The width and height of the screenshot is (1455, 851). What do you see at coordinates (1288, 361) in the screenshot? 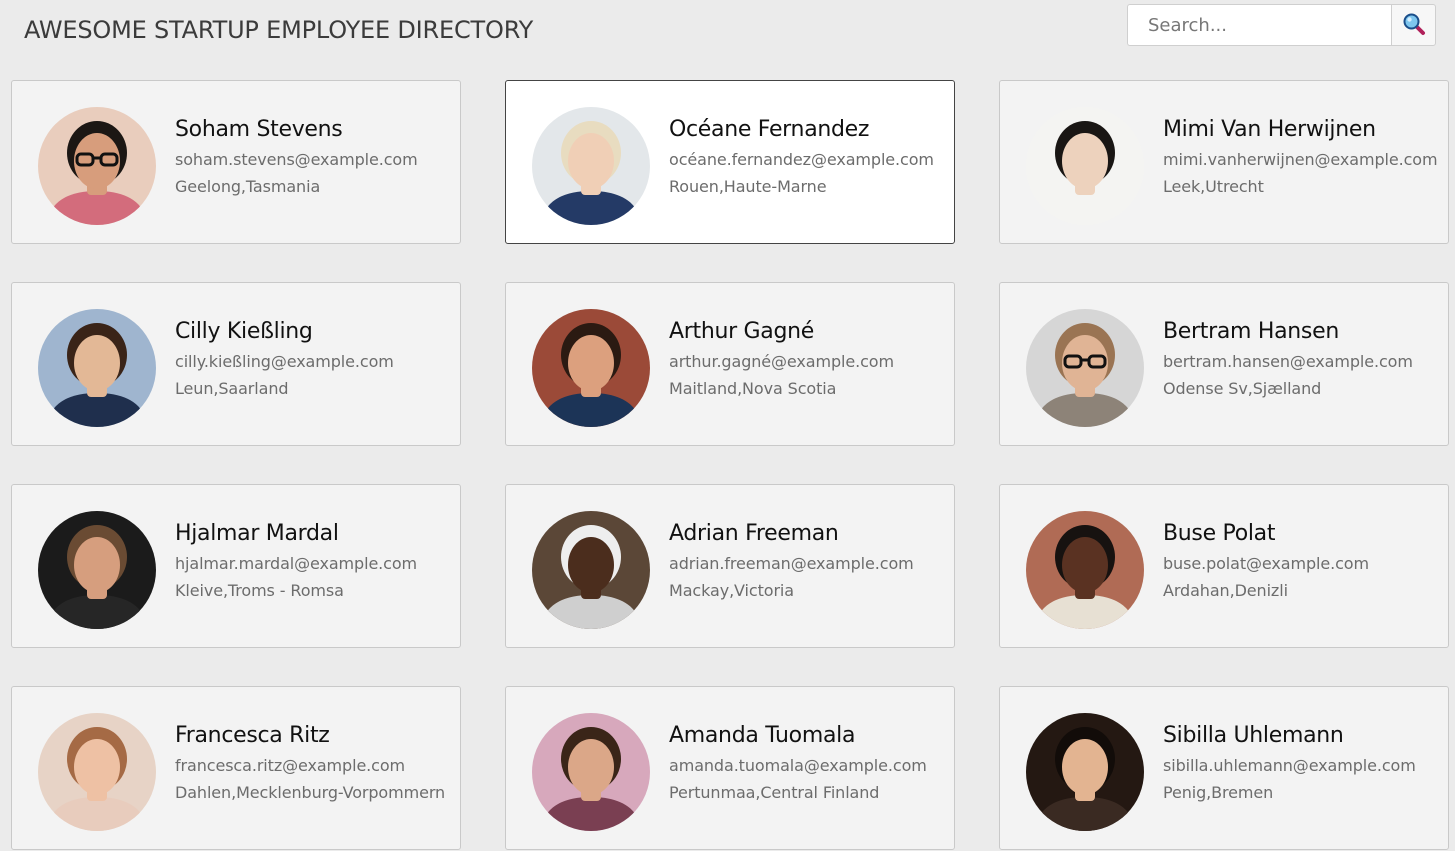
I see `employee-email: bertram.hansen@example.com` at bounding box center [1288, 361].